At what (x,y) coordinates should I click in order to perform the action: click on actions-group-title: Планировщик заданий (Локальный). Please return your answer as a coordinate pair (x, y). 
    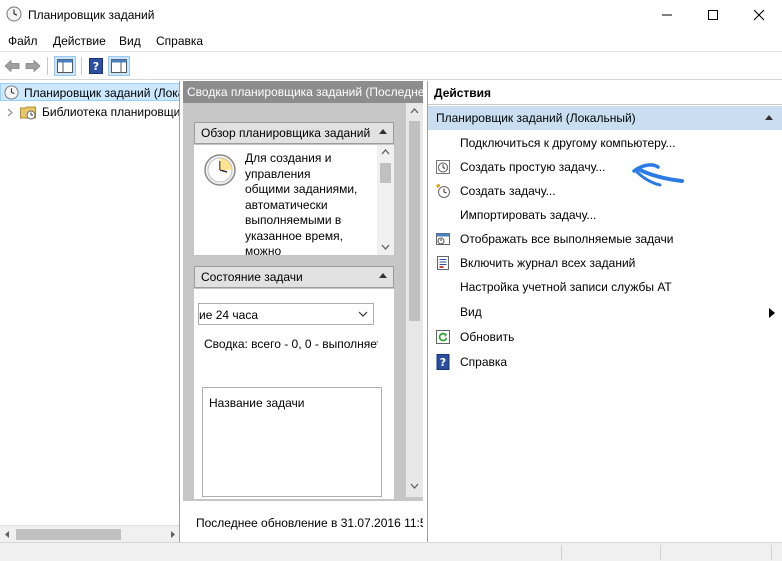
    Looking at the image, I should click on (536, 118).